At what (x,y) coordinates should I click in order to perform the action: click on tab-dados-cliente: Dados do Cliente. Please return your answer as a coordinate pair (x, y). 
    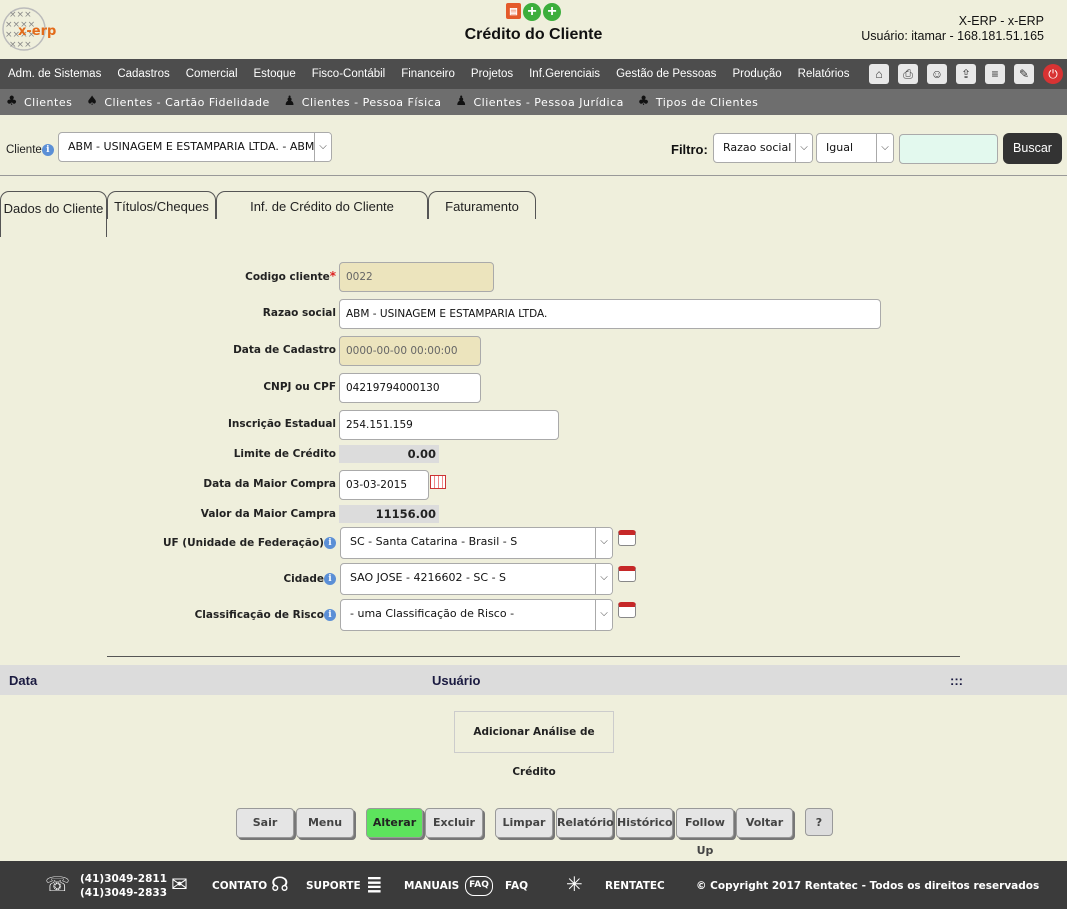
    Looking at the image, I should click on (53, 214).